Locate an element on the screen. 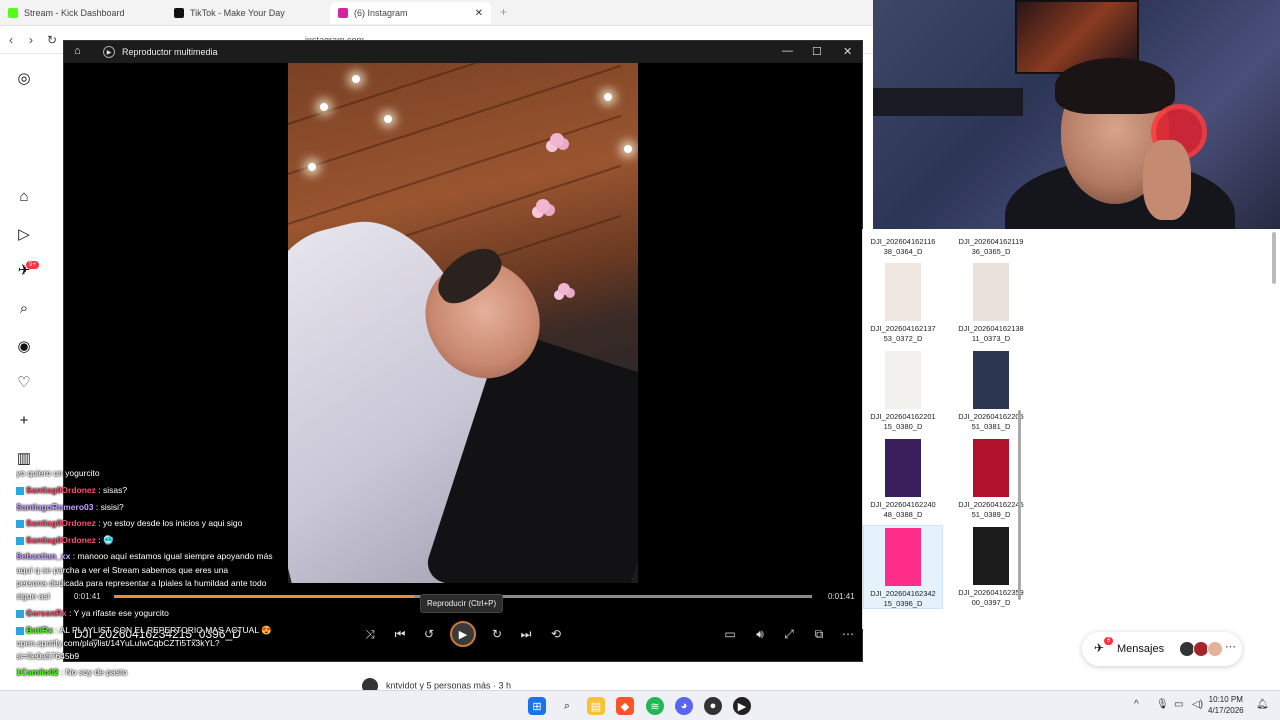  tab-instagram: (6) Instagram ✕ is located at coordinates (410, 13).